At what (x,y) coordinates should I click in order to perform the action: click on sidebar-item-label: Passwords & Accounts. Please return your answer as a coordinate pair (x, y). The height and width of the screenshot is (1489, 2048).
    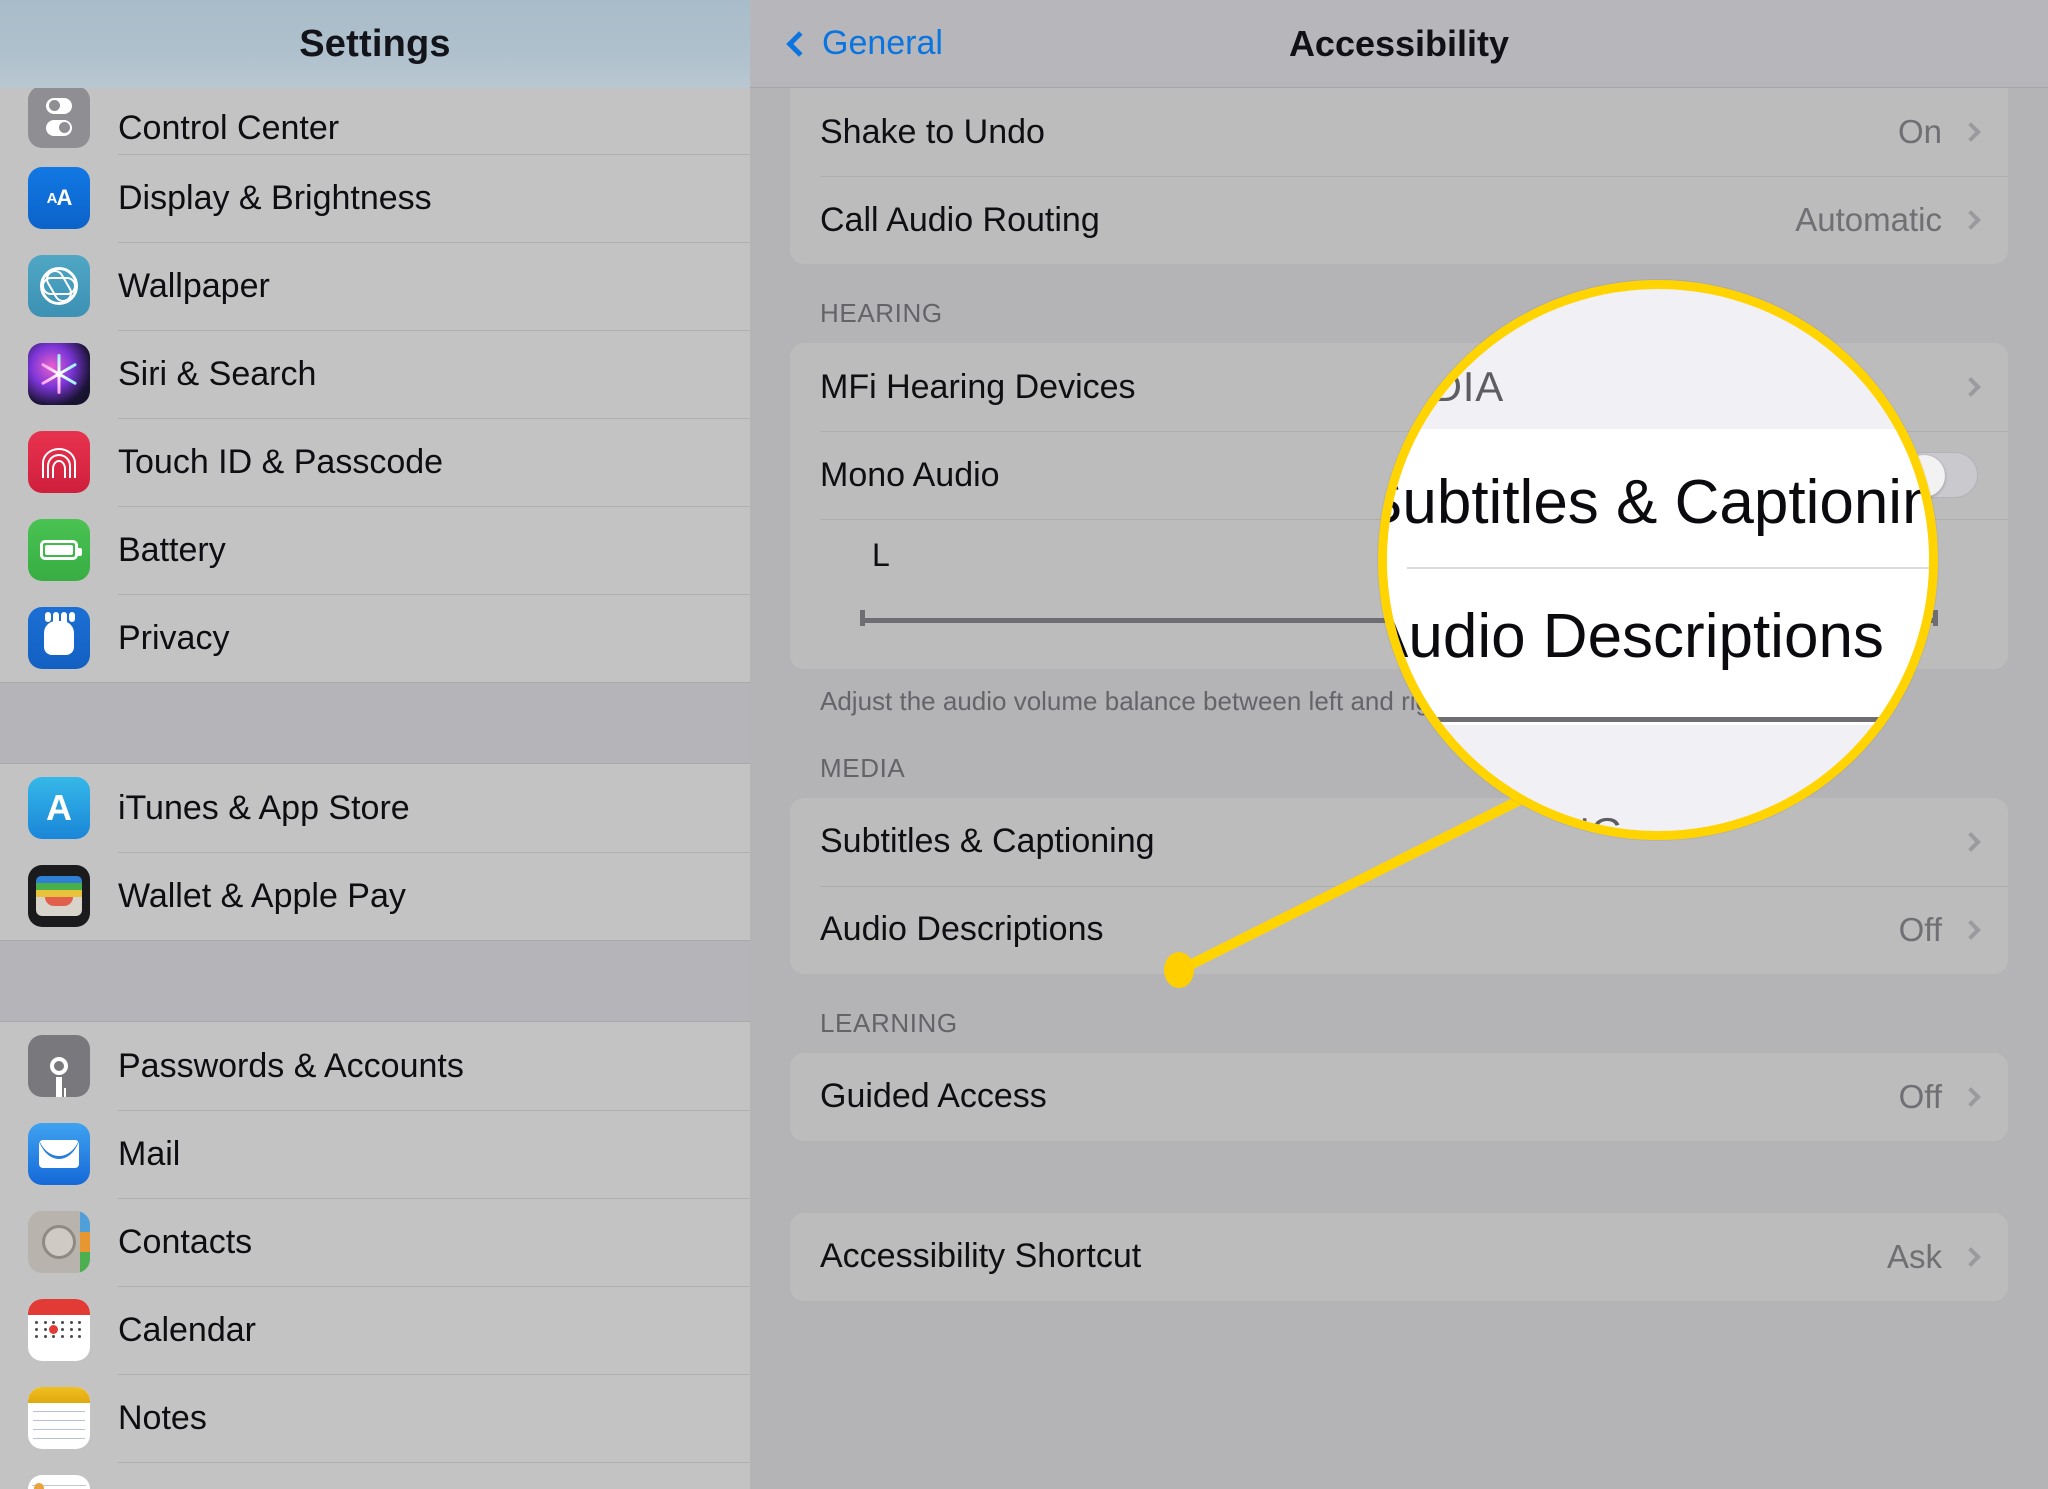
    Looking at the image, I should click on (291, 1065).